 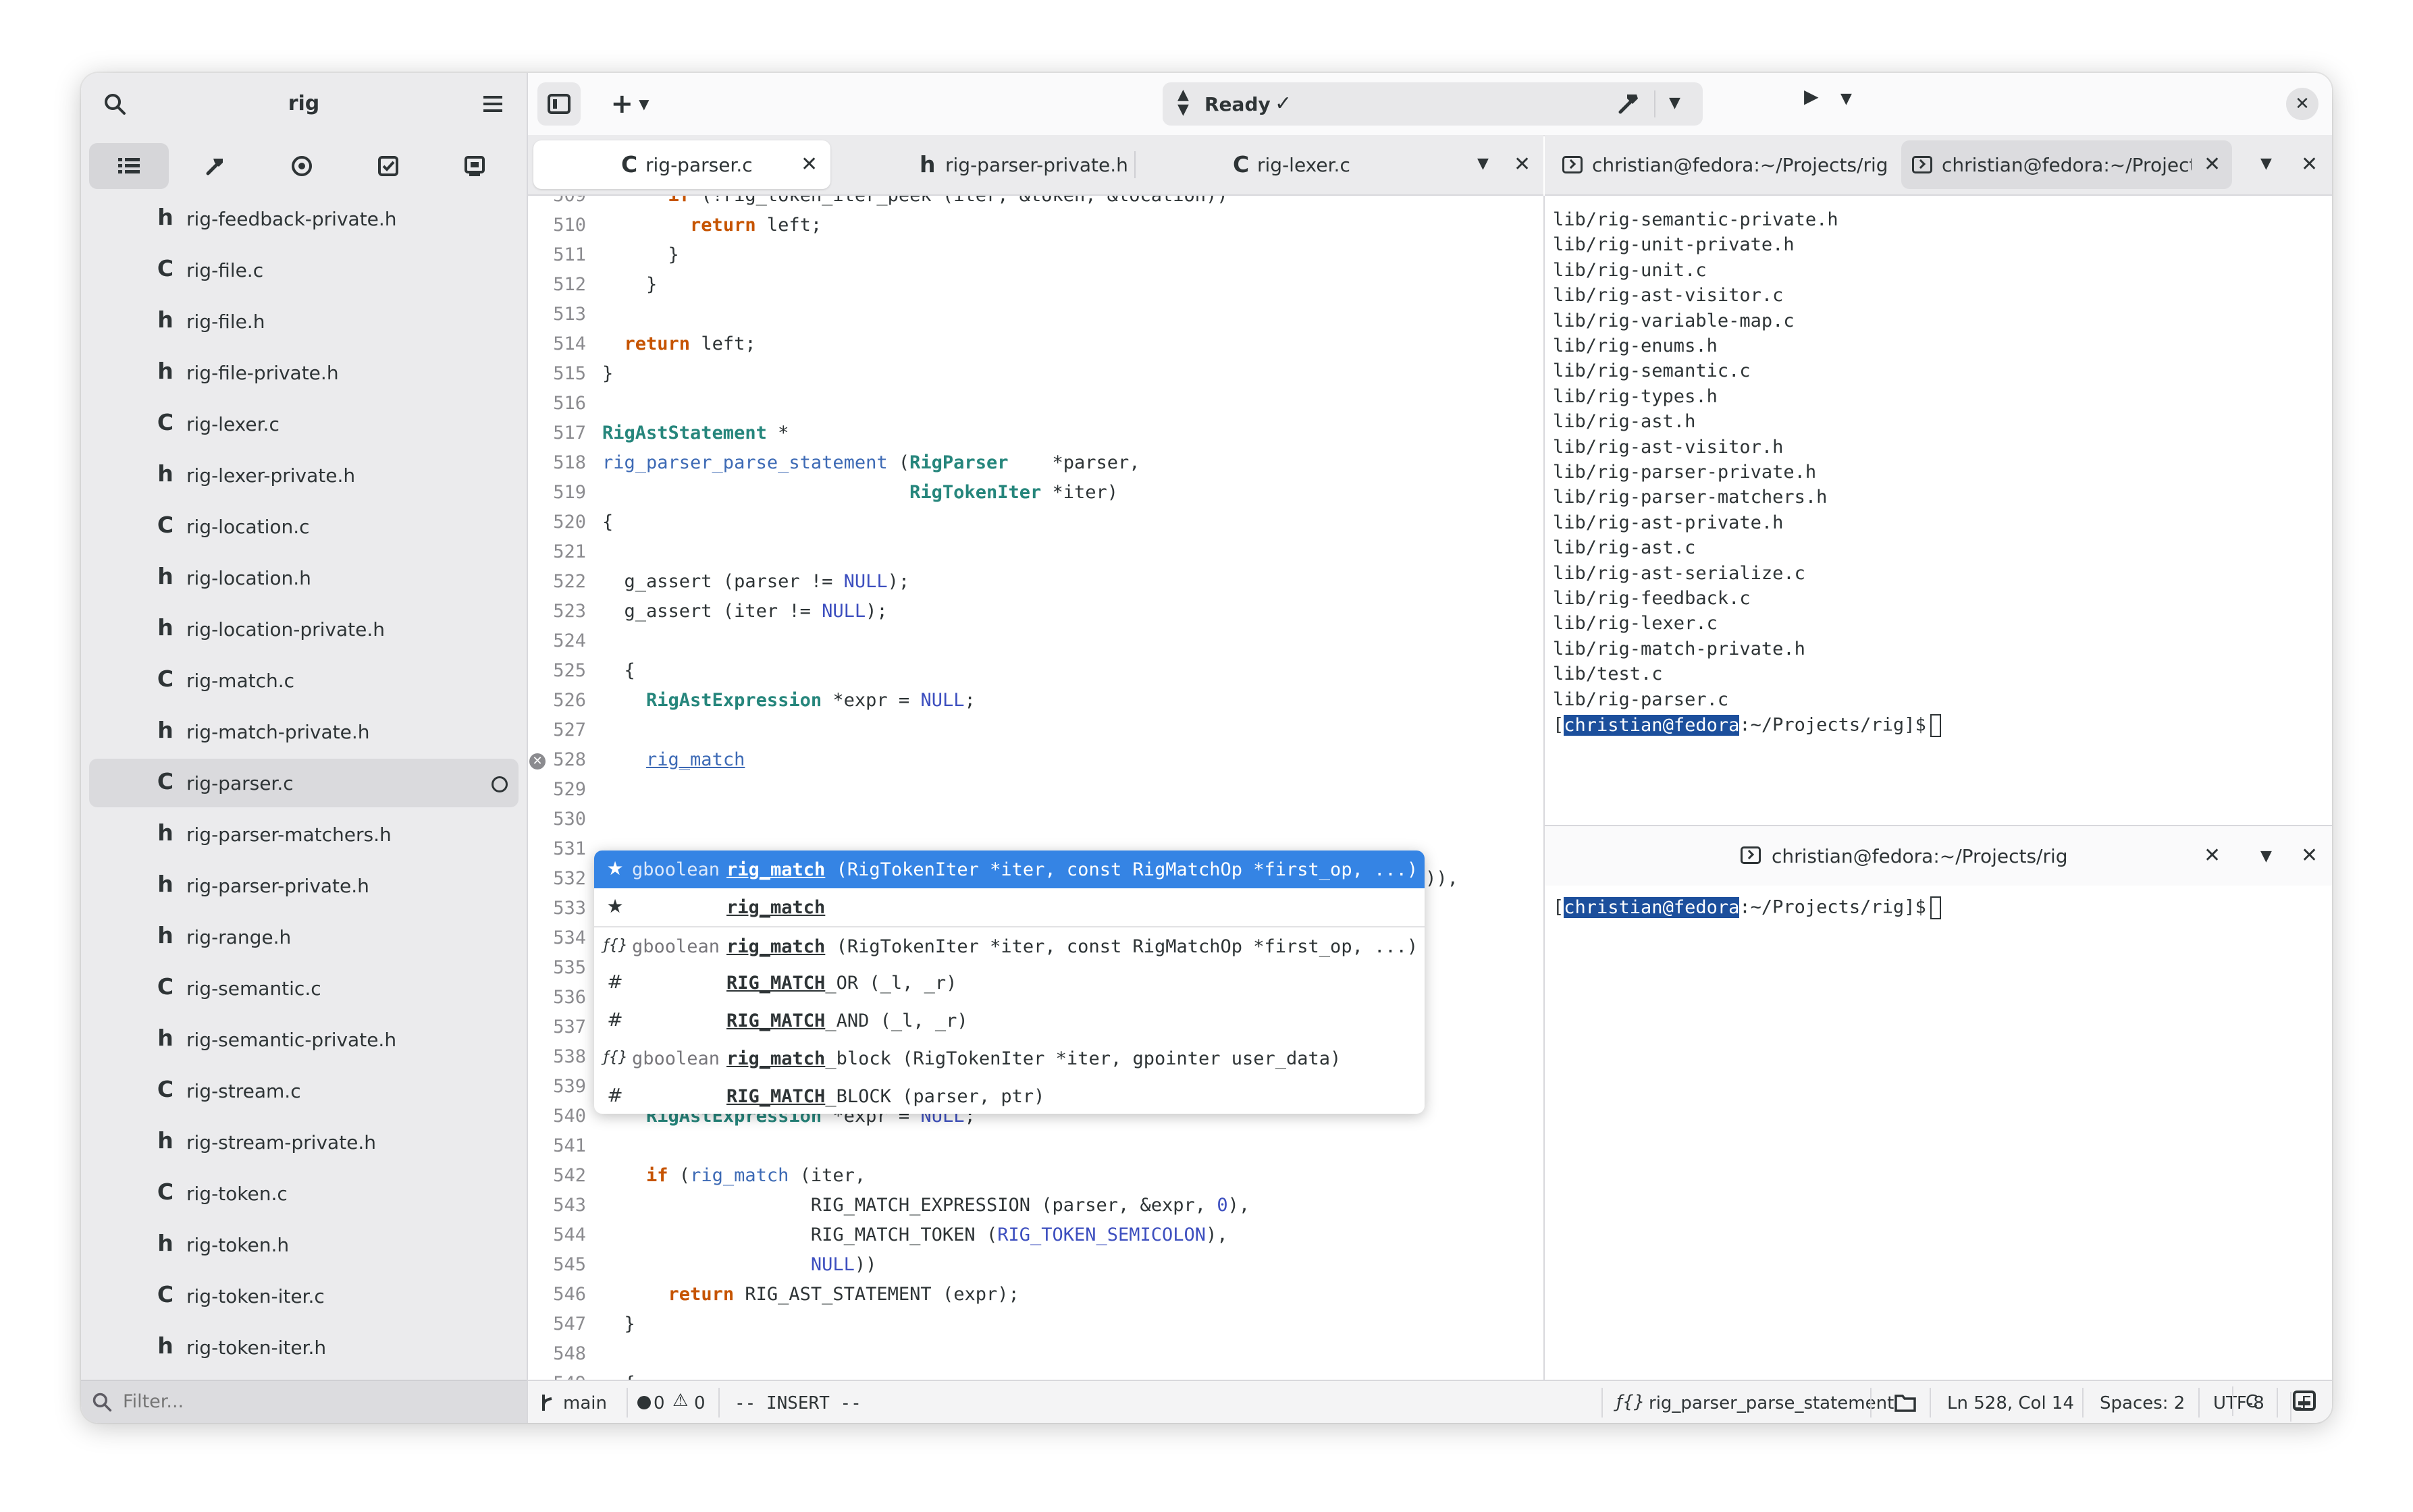 What do you see at coordinates (1273, 164) in the screenshot?
I see `tab-rig-lexer-c: C rig-lexer.c` at bounding box center [1273, 164].